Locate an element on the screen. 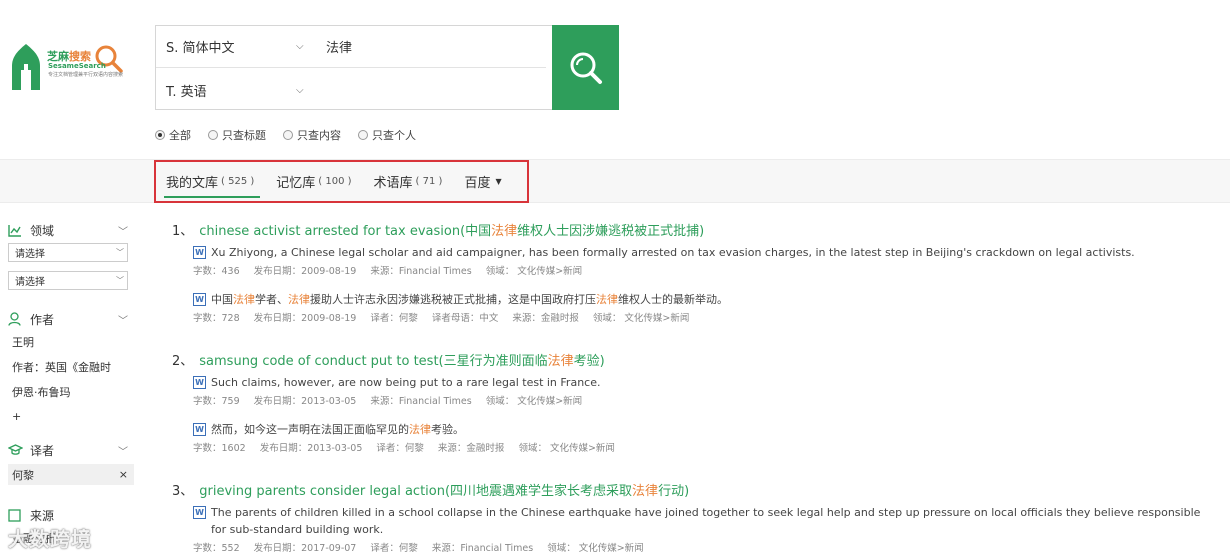 This screenshot has height=560, width=1230. scope-personal-only: 只查个人 is located at coordinates (387, 135).